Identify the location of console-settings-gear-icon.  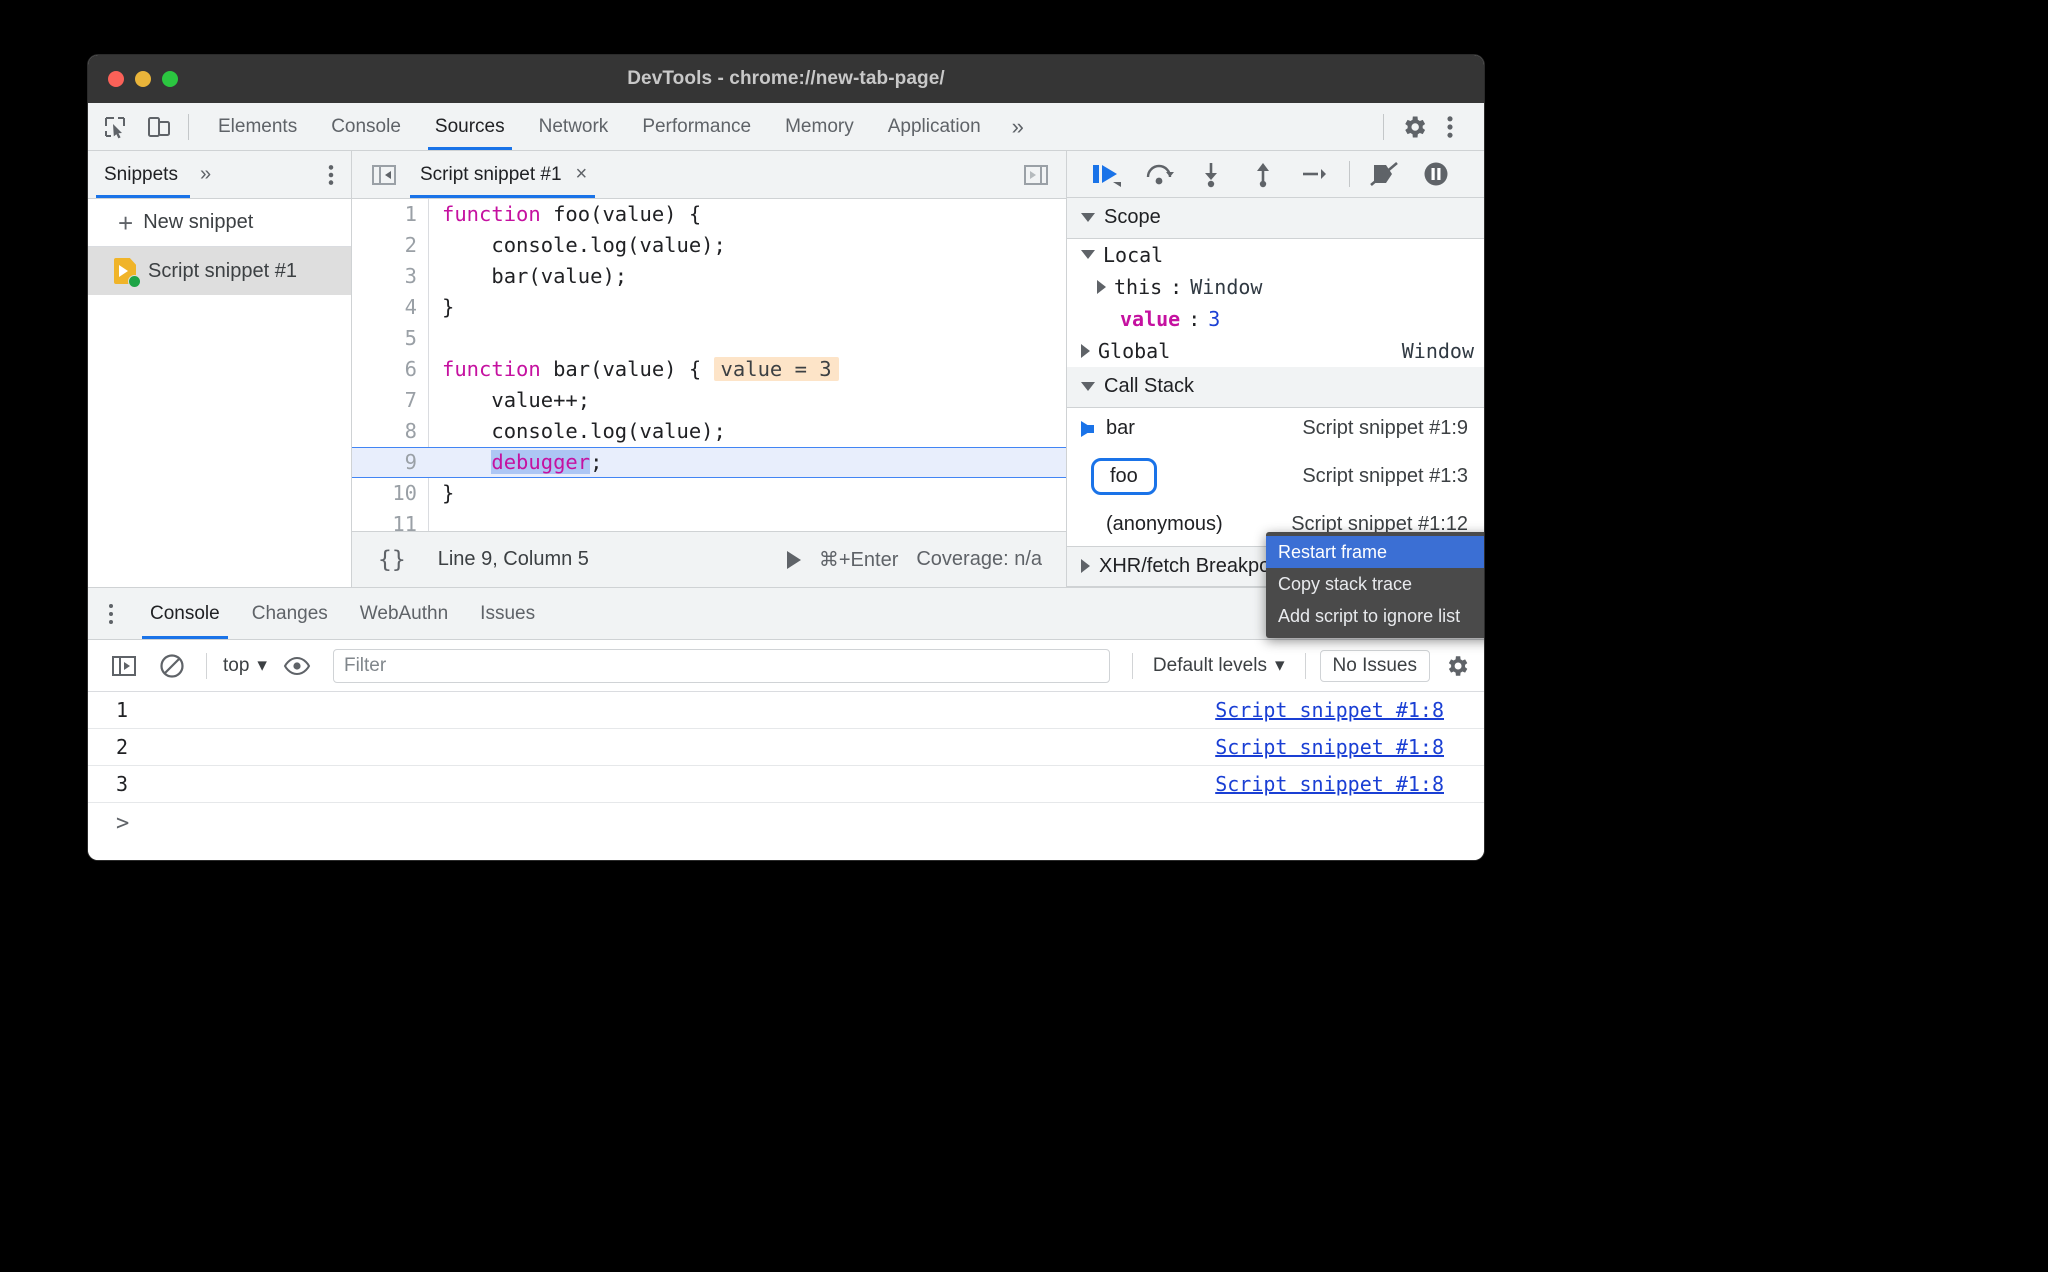
(1457, 666).